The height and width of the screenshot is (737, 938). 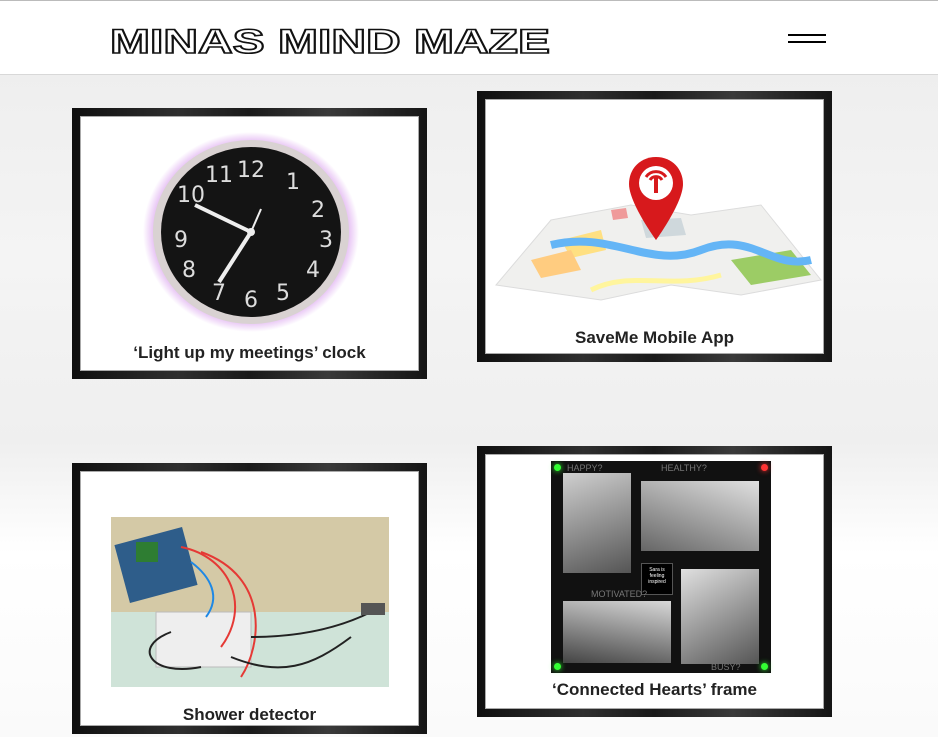 What do you see at coordinates (654, 338) in the screenshot?
I see `project-caption: SaveMe Mobile App` at bounding box center [654, 338].